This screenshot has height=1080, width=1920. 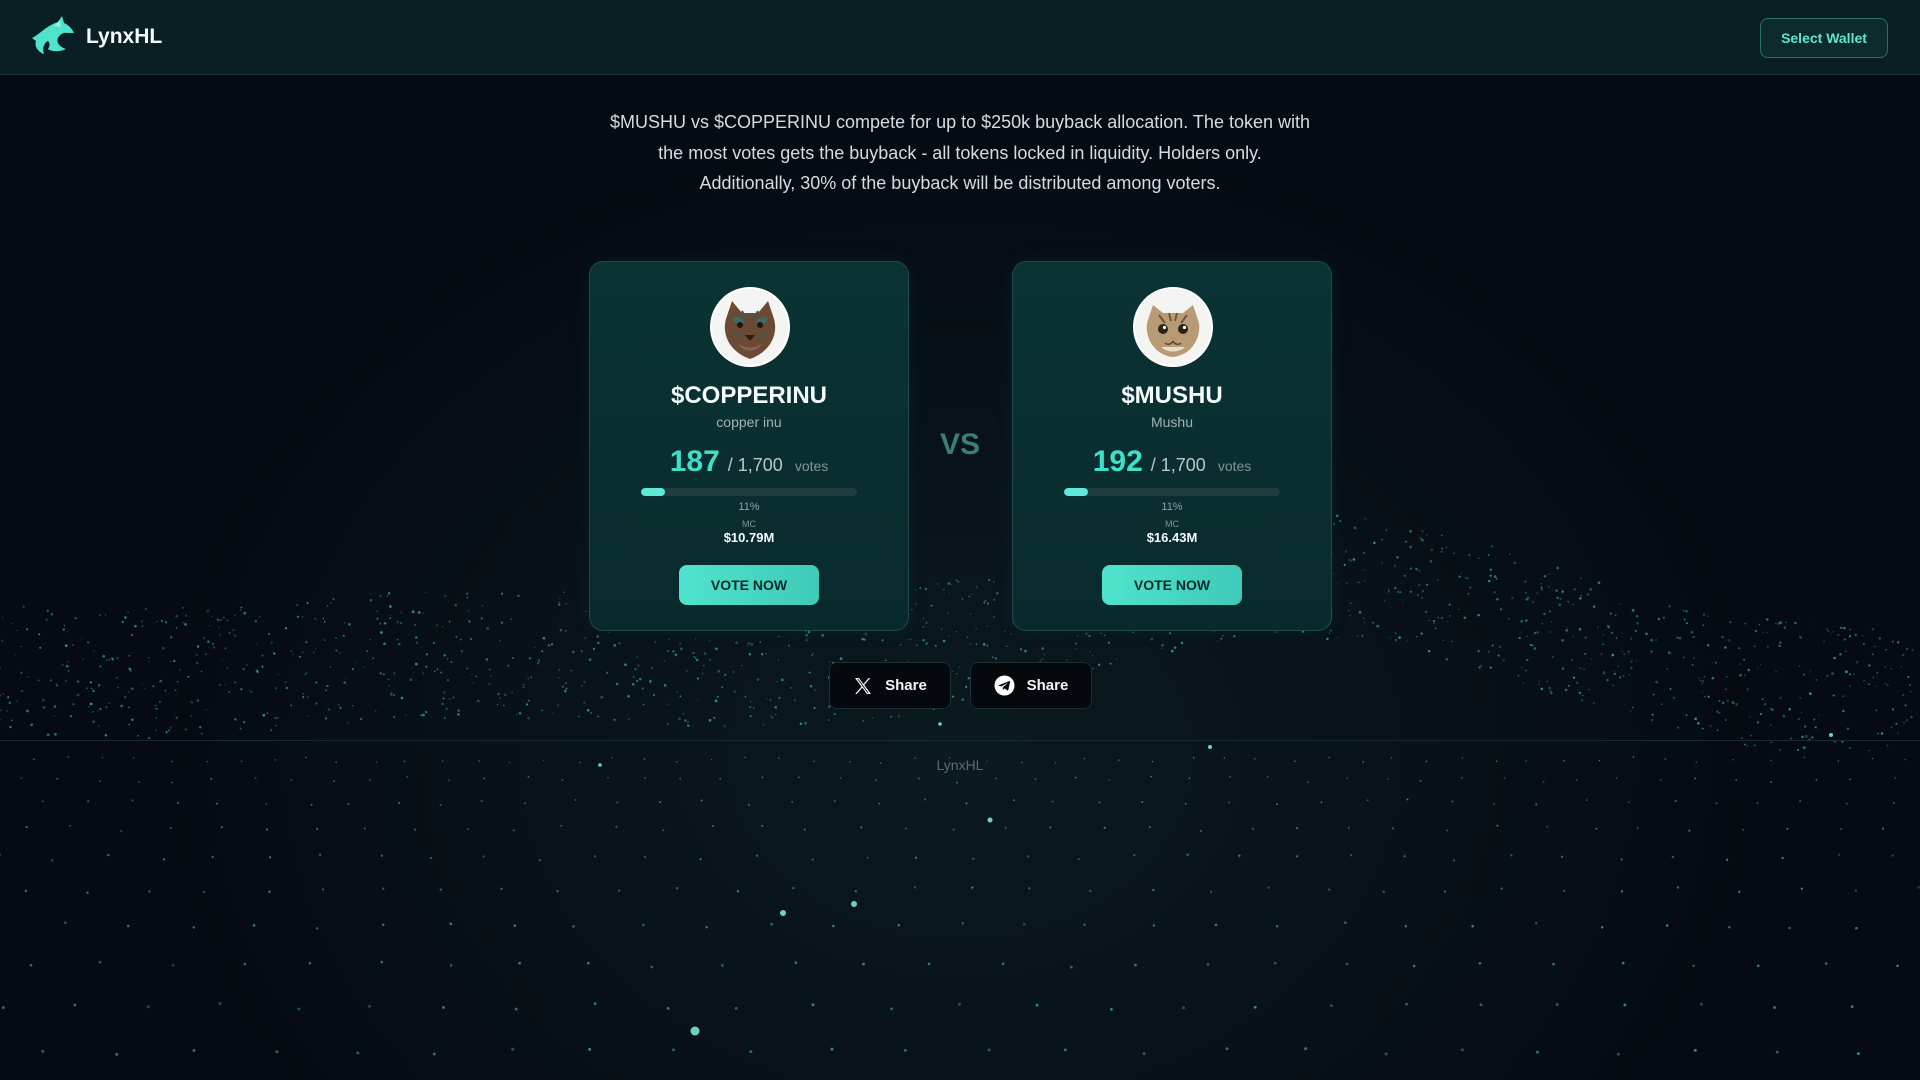 What do you see at coordinates (124, 36) in the screenshot?
I see `brand-name: LynxHL` at bounding box center [124, 36].